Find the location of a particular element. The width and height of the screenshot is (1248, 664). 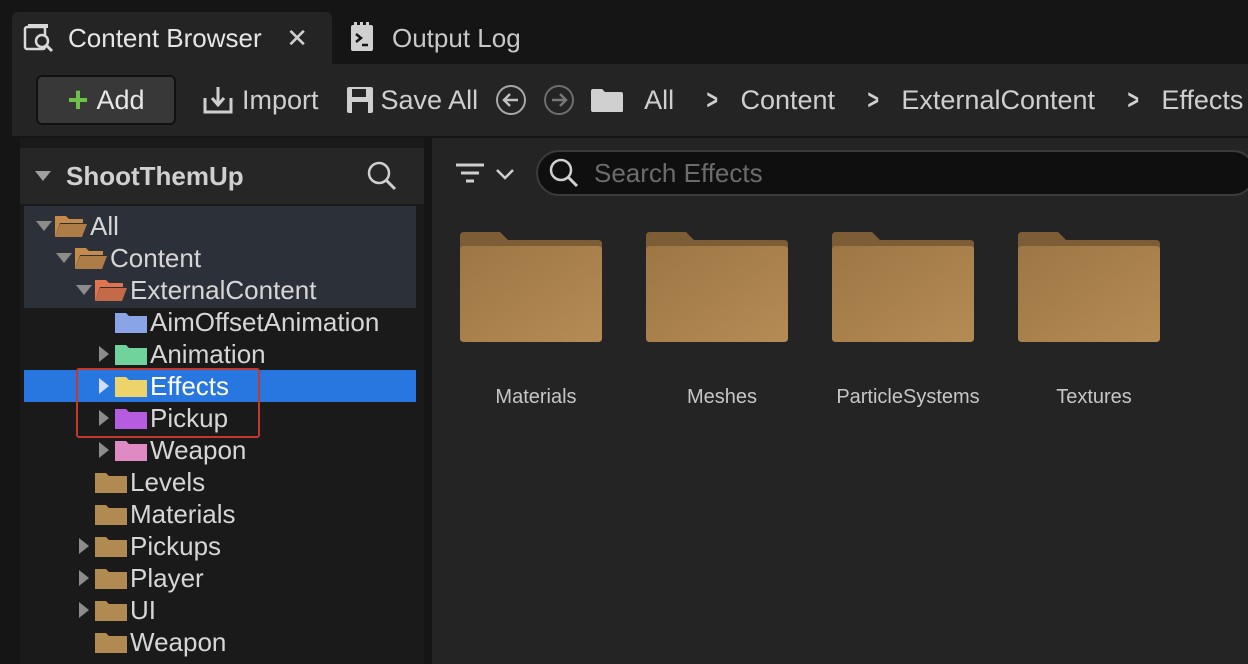

annotation-box is located at coordinates (168, 403).